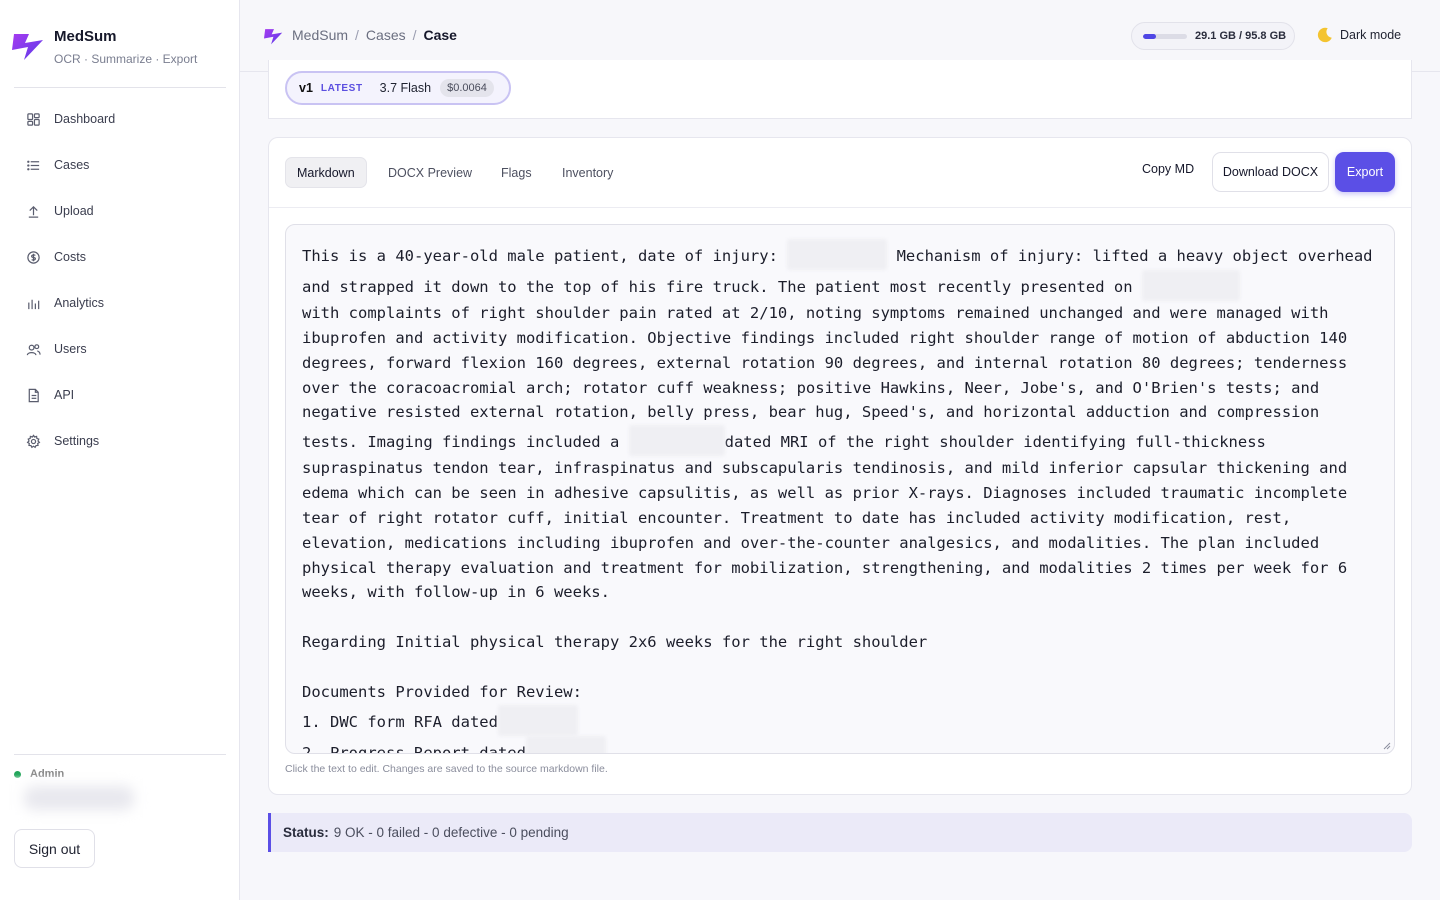 This screenshot has height=900, width=1440. What do you see at coordinates (77, 441) in the screenshot?
I see `sidebar-item-label: Settings` at bounding box center [77, 441].